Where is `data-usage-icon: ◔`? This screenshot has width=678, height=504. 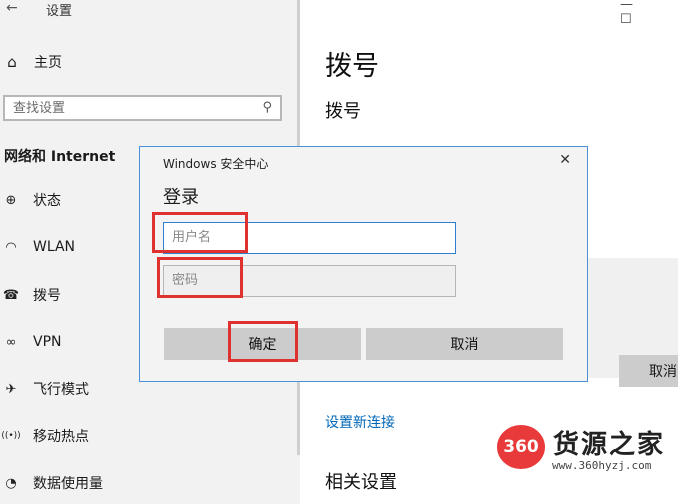 data-usage-icon: ◔ is located at coordinates (11, 483).